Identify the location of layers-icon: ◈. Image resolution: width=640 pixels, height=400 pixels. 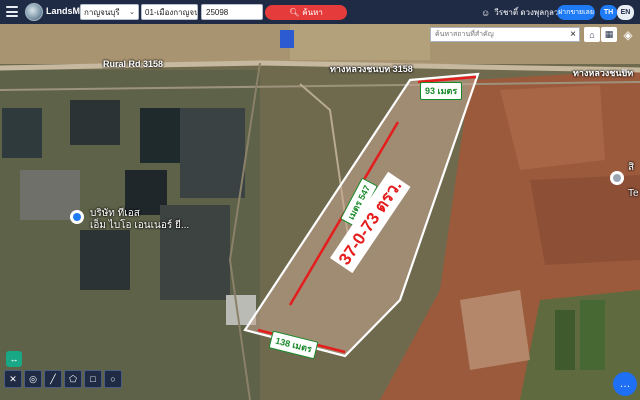
(628, 34).